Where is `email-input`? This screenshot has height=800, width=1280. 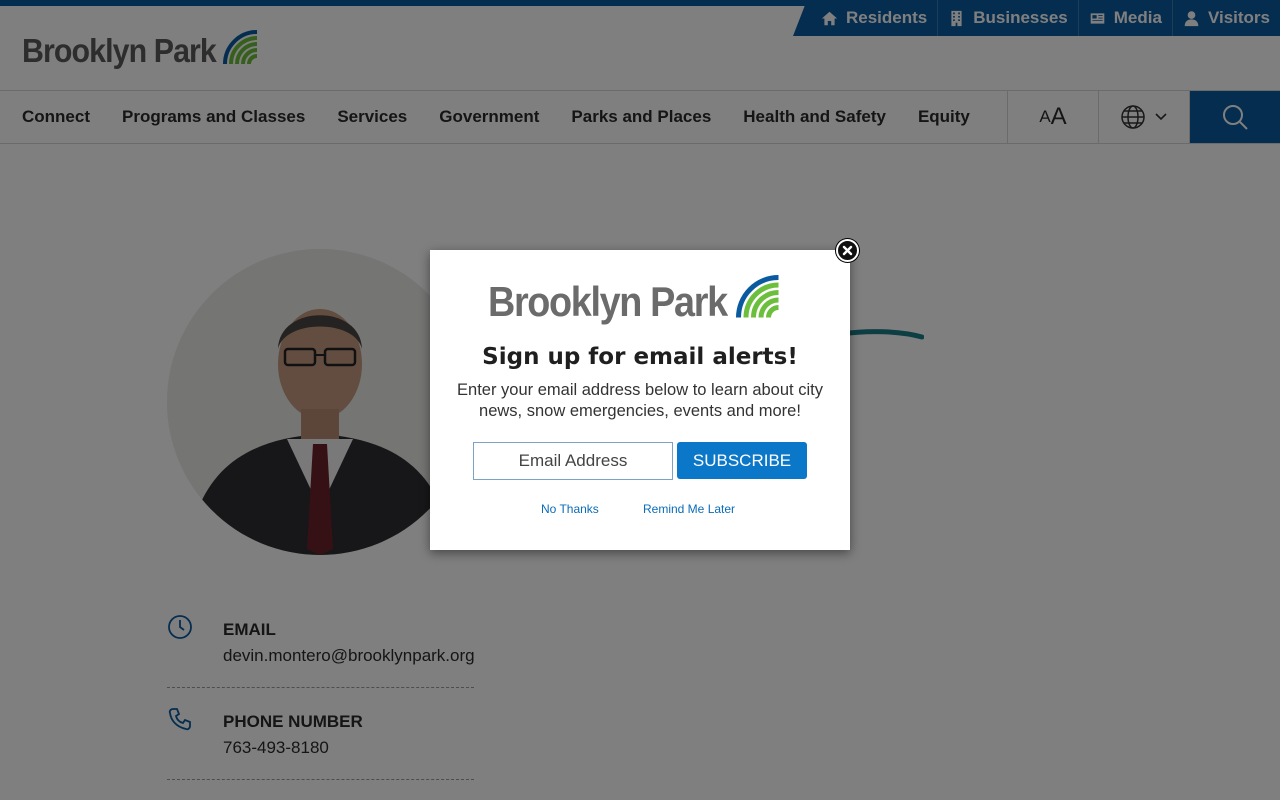 email-input is located at coordinates (573, 461).